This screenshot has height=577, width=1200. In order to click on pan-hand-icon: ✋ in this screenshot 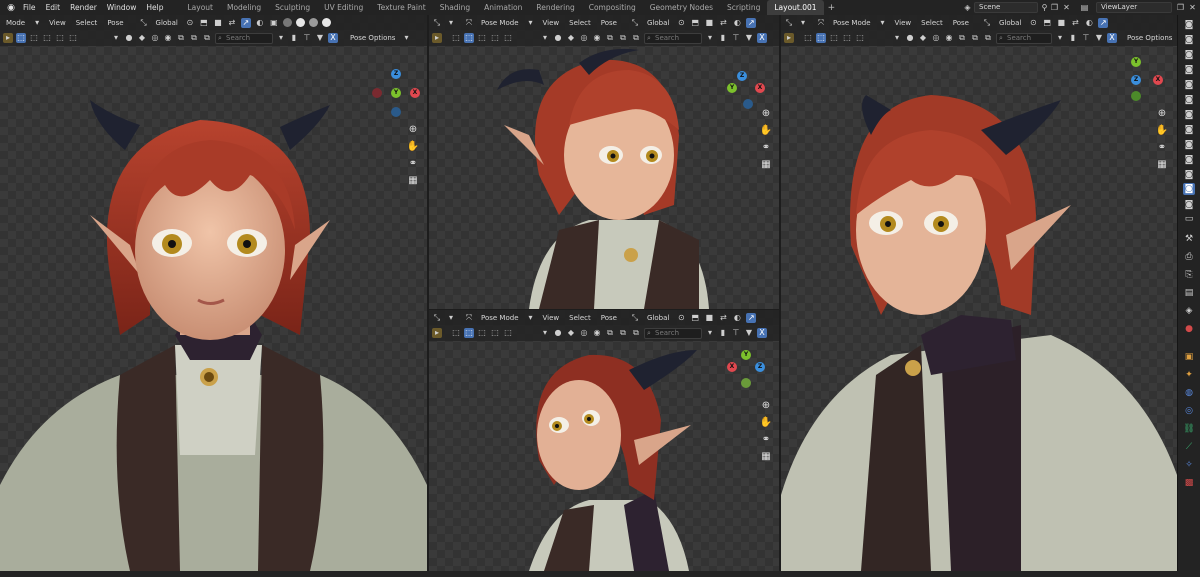, I will do `click(766, 131)`.